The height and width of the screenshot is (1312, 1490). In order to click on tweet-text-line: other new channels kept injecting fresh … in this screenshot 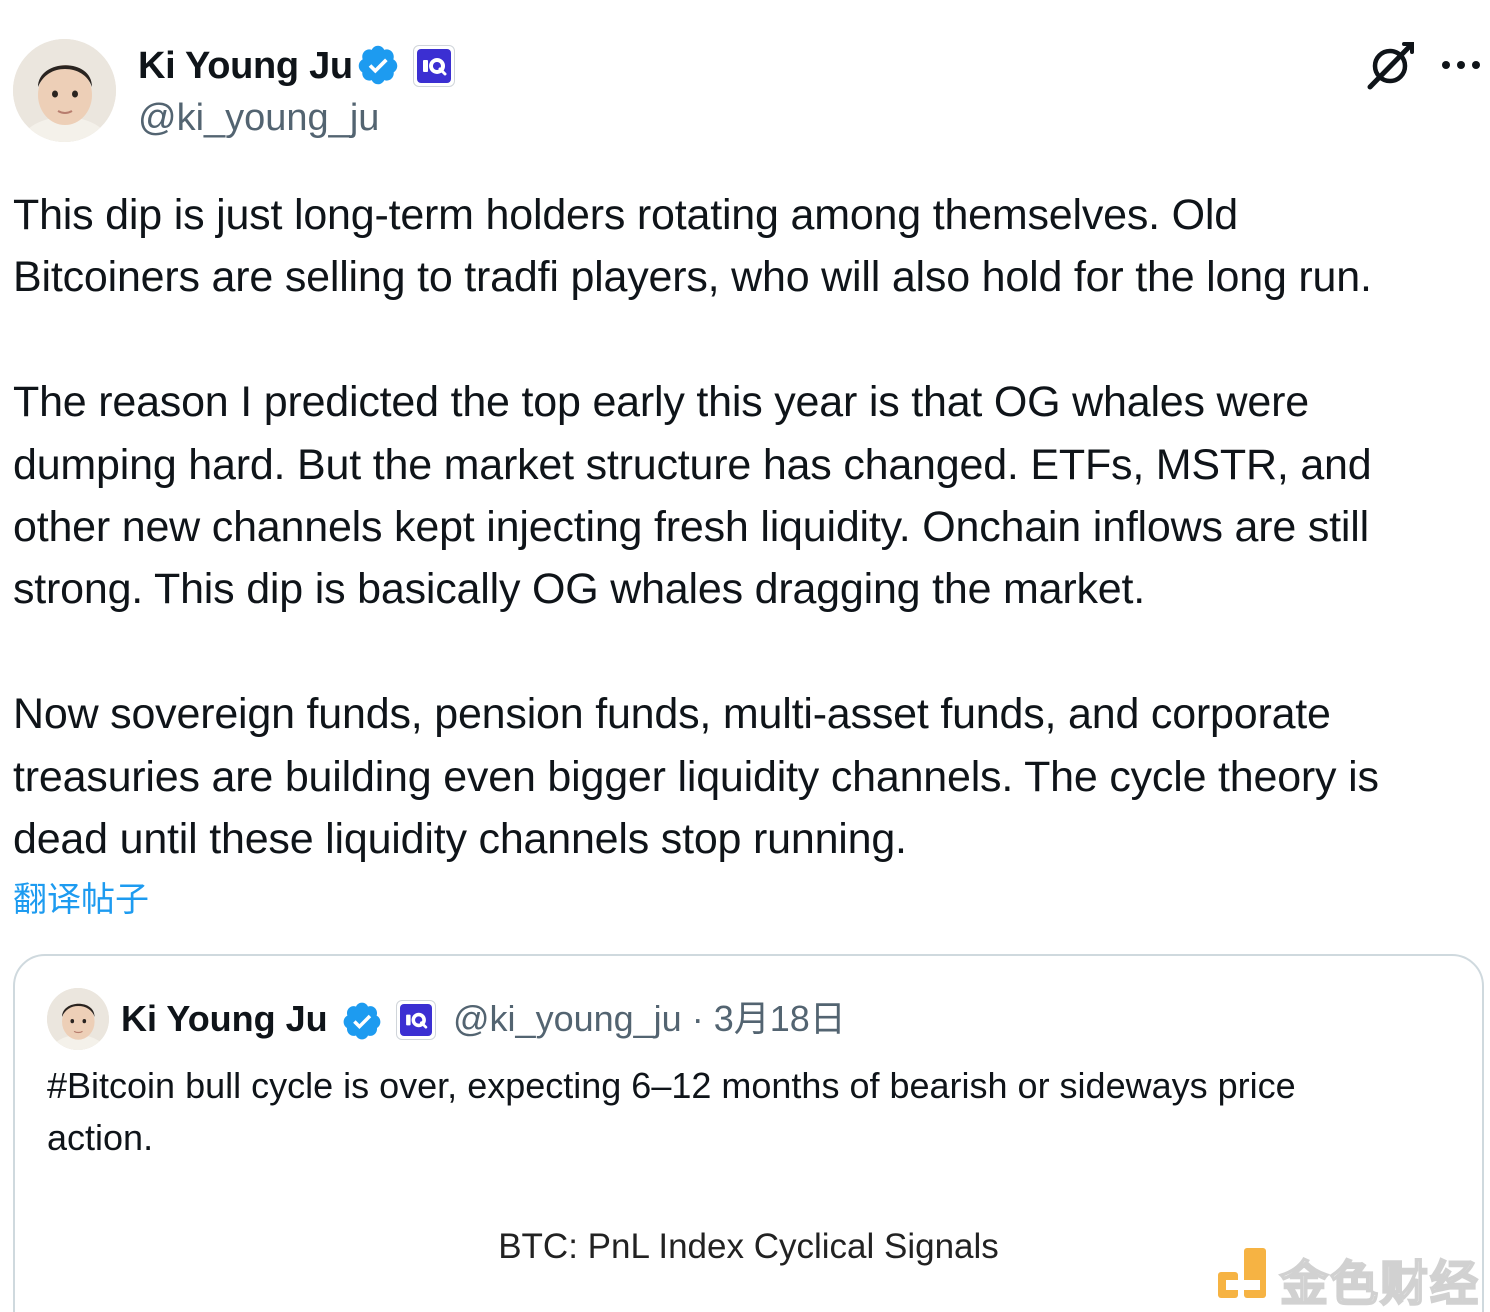, I will do `click(691, 527)`.